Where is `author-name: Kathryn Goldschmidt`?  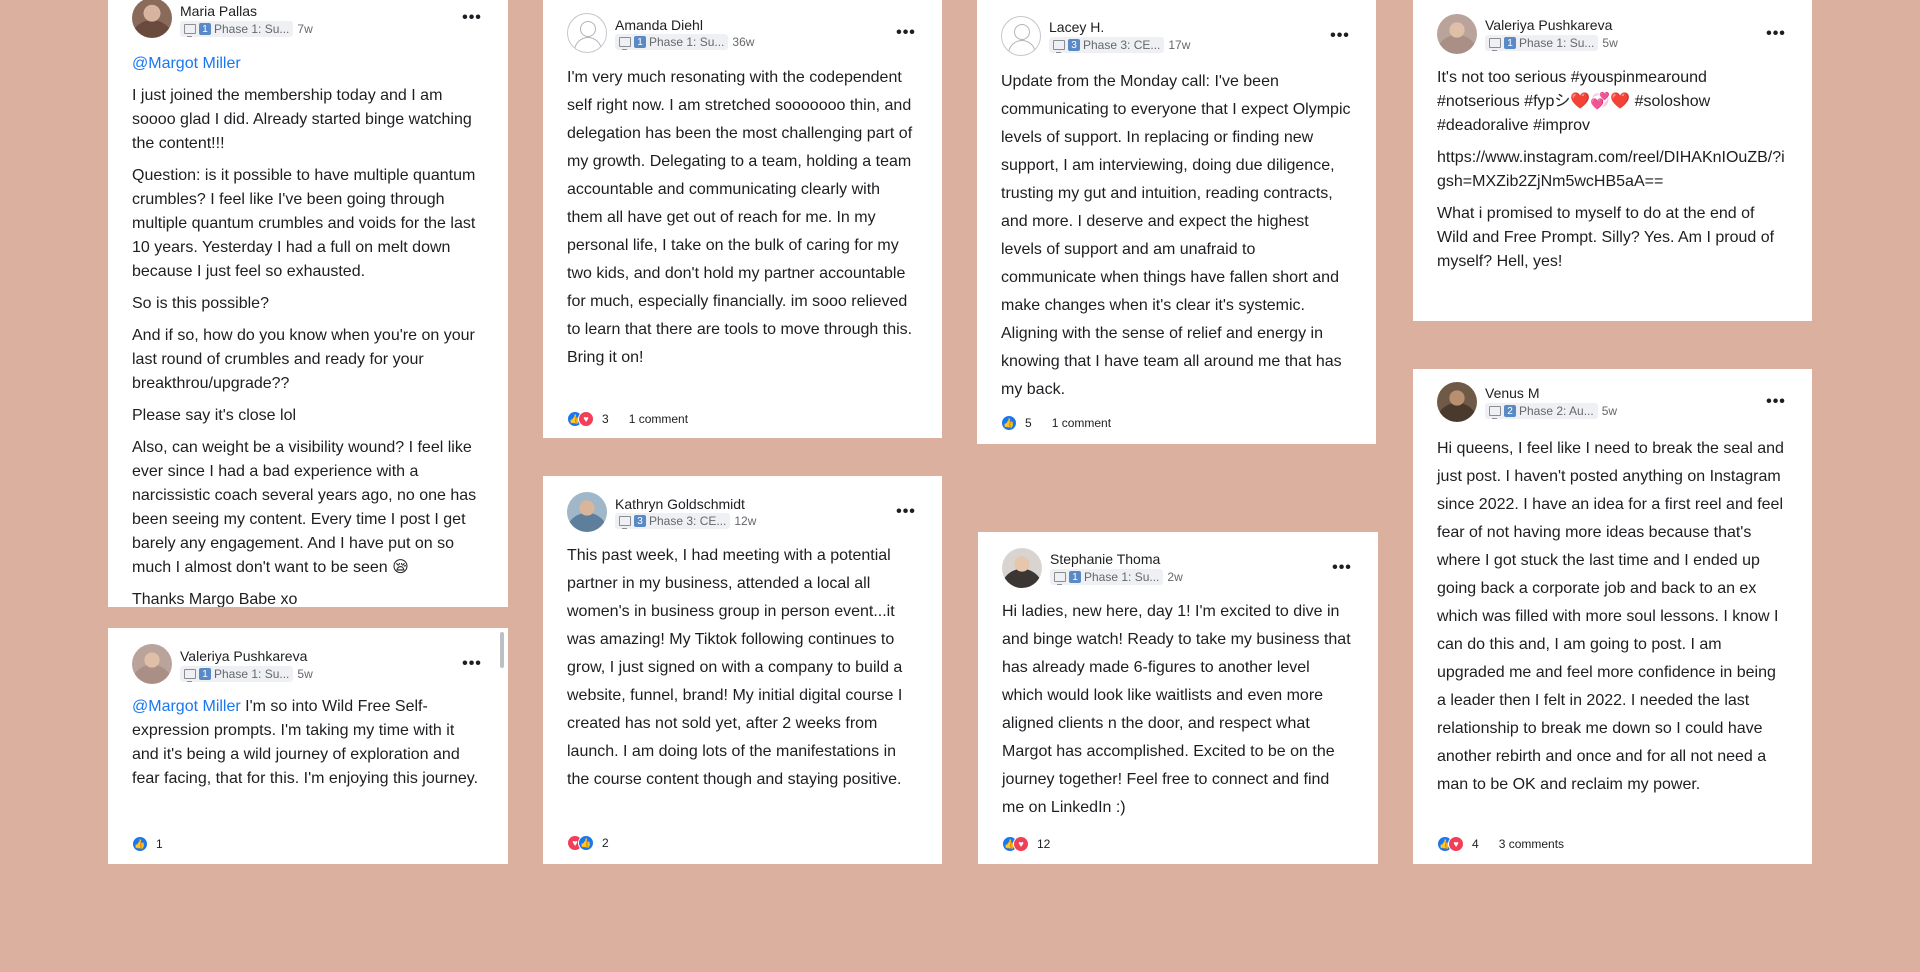 author-name: Kathryn Goldschmidt is located at coordinates (680, 504).